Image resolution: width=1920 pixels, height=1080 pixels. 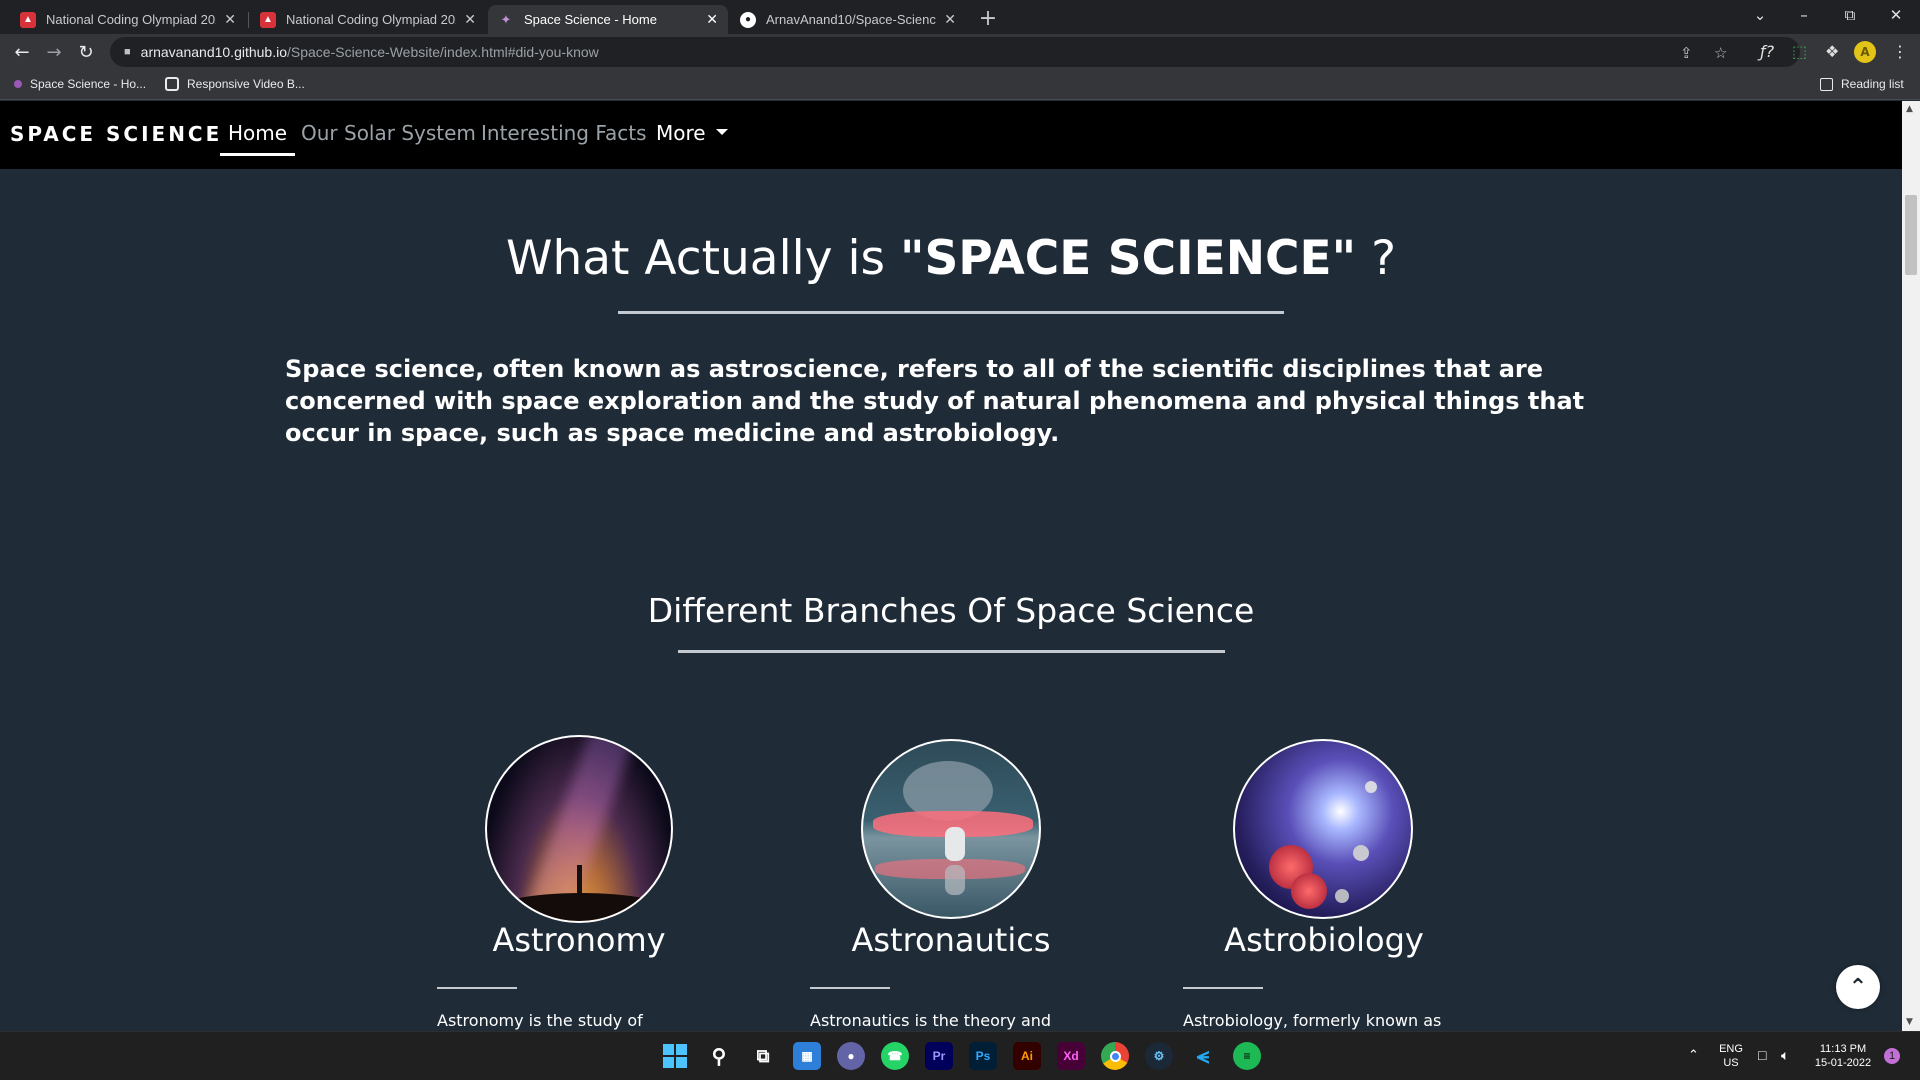 I want to click on tab-national-coding-olympiad-2: ▲ National Coding Olympiad 2021 ✕, so click(x=368, y=19).